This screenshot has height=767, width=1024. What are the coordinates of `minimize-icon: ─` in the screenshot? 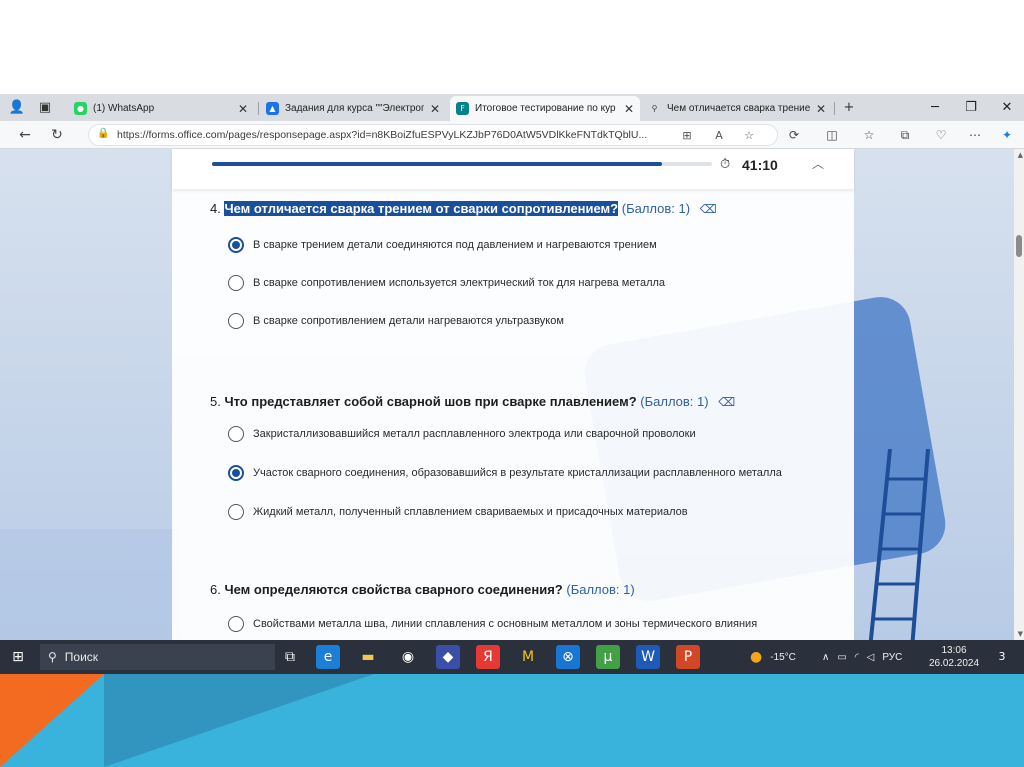 It's located at (935, 108).